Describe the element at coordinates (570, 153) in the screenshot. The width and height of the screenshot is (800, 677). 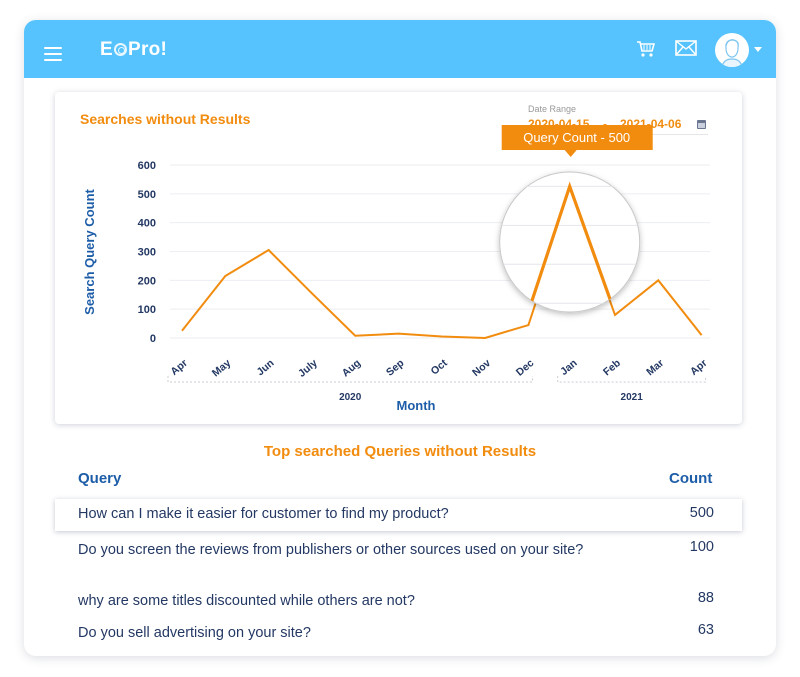
I see `tooltip-pointer` at that location.